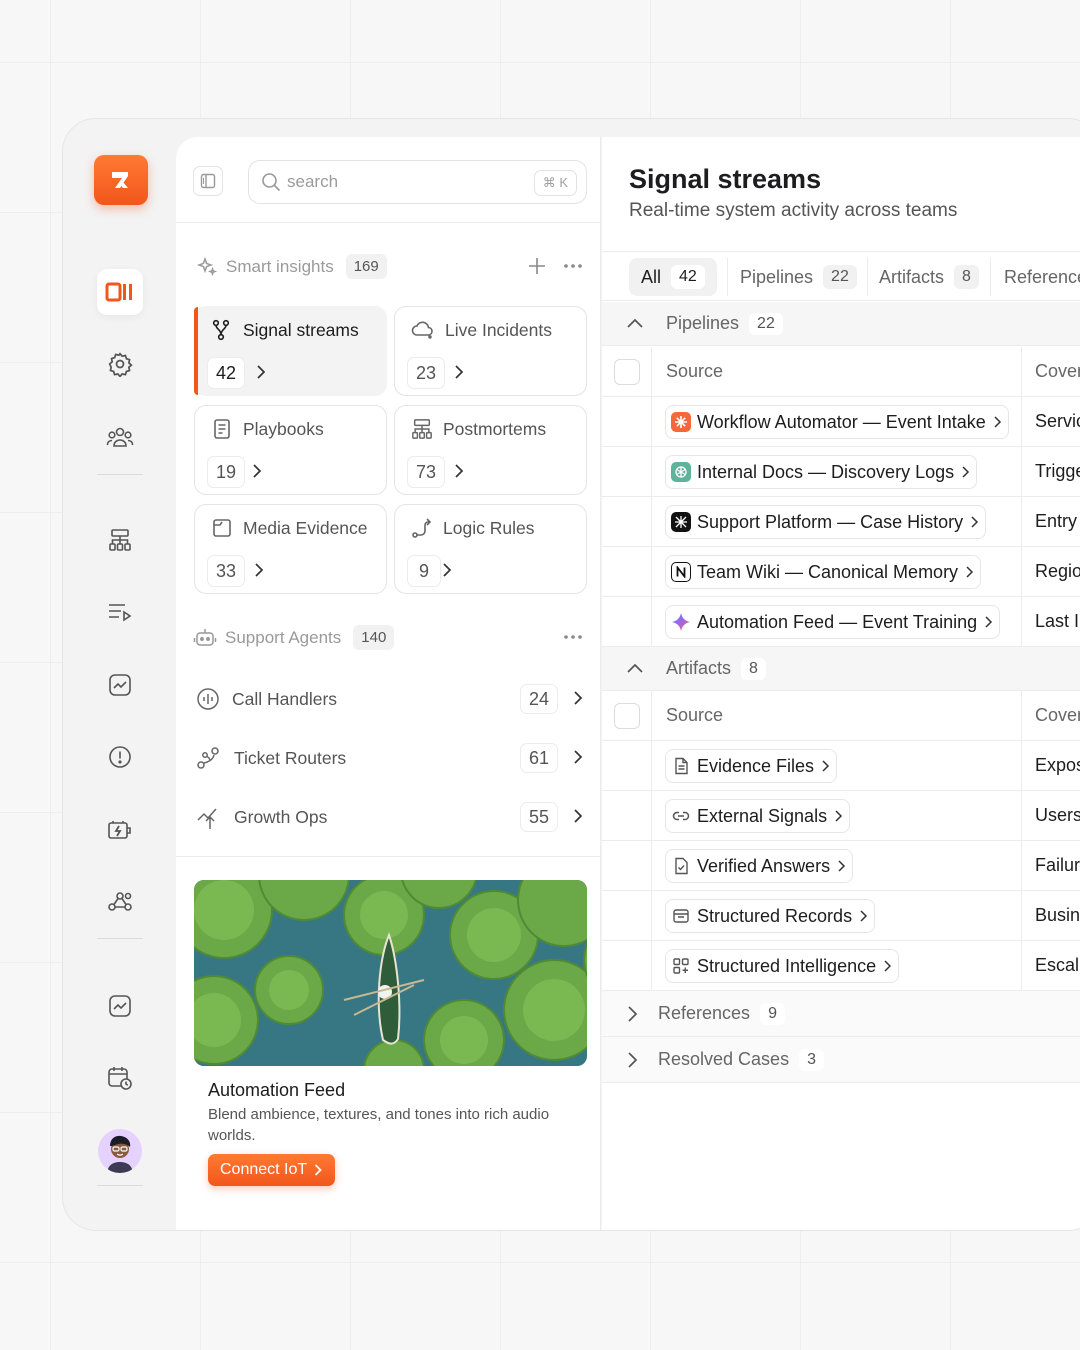 Image resolution: width=1080 pixels, height=1350 pixels. Describe the element at coordinates (823, 572) in the screenshot. I see `source-chip: Team Wiki — Canonical Memory` at that location.